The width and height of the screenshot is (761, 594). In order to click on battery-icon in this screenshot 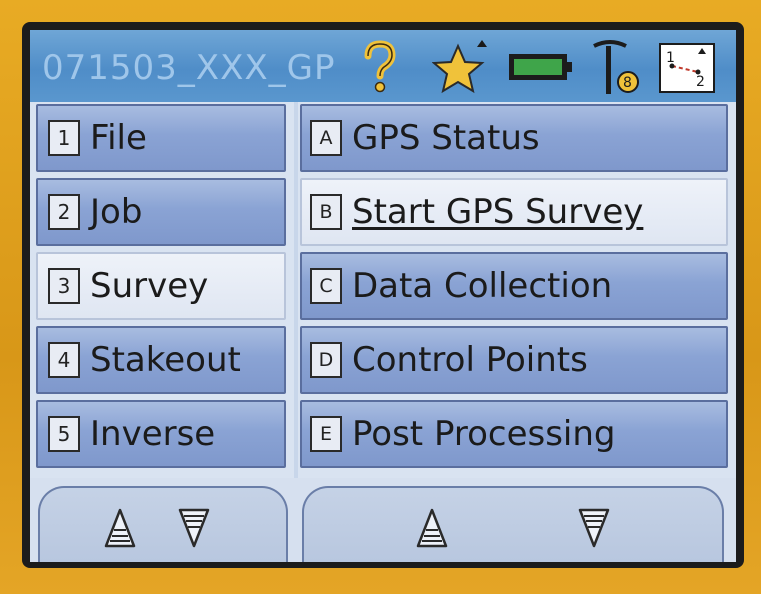, I will do `click(540, 67)`.